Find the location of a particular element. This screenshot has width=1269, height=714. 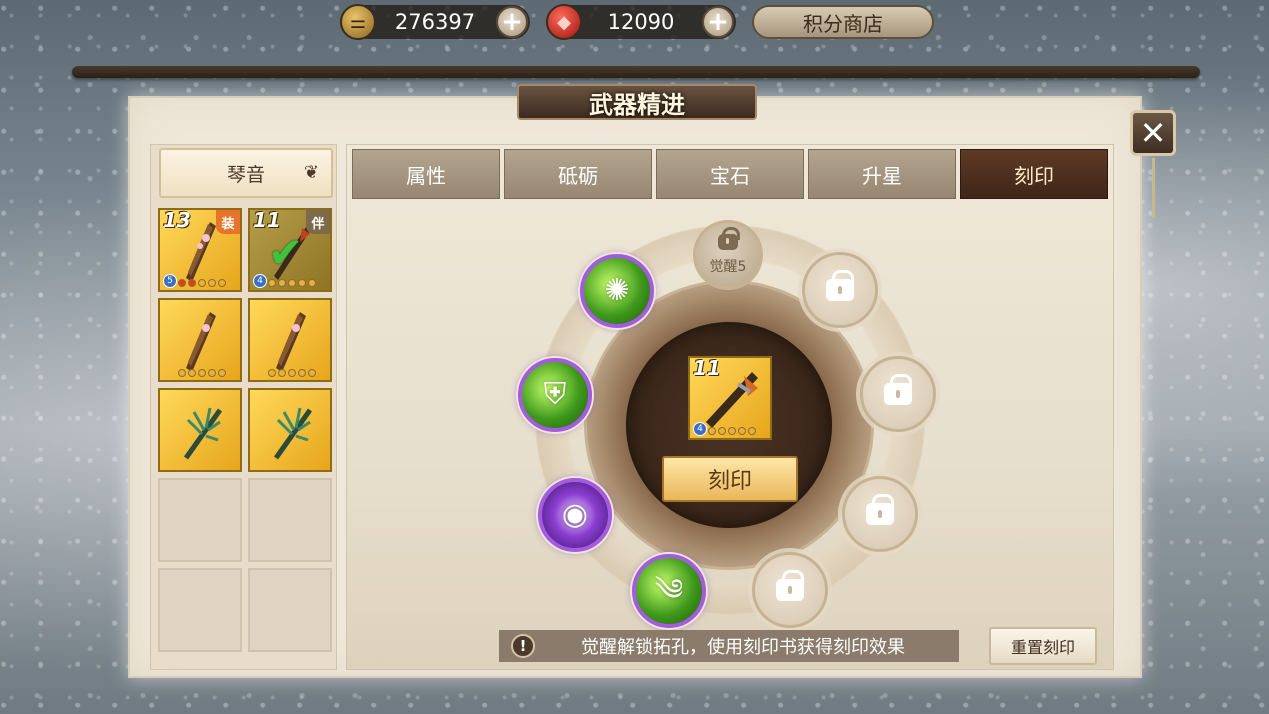

tab-temper: 砥砺 is located at coordinates (578, 174).